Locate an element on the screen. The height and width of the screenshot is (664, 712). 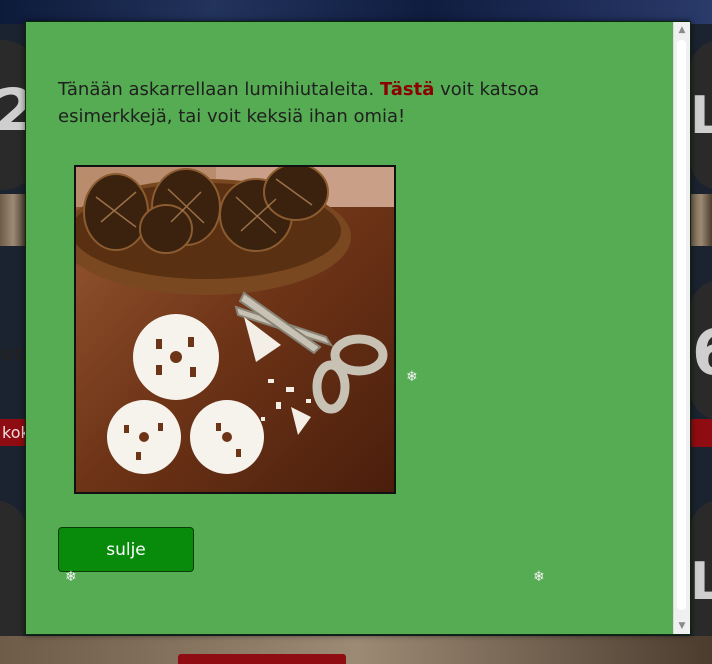
scroll-thumb is located at coordinates (681, 325).